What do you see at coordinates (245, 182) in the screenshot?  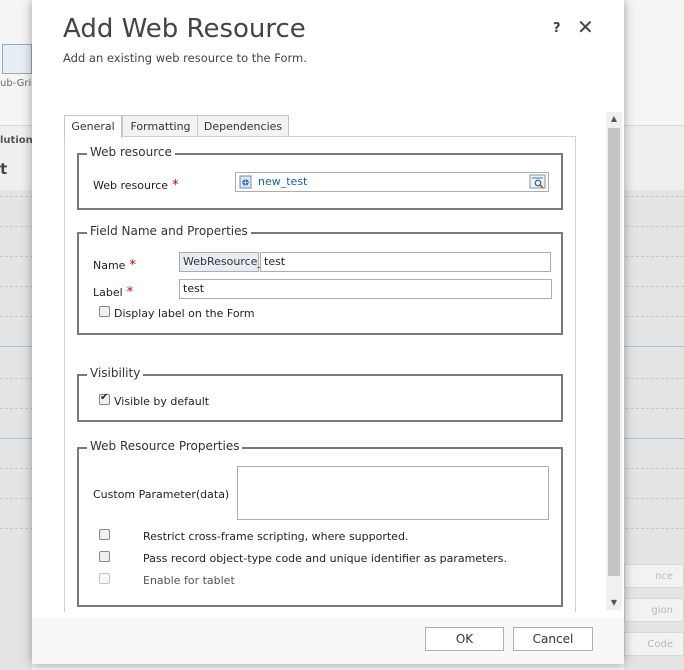 I see `web-resource-file-icon` at bounding box center [245, 182].